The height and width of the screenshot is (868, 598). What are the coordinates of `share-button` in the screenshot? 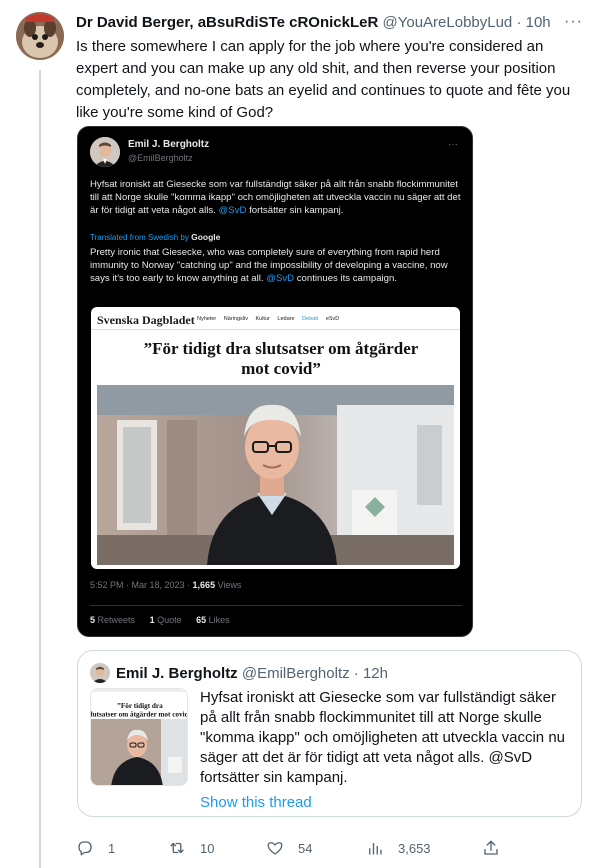 It's located at (491, 848).